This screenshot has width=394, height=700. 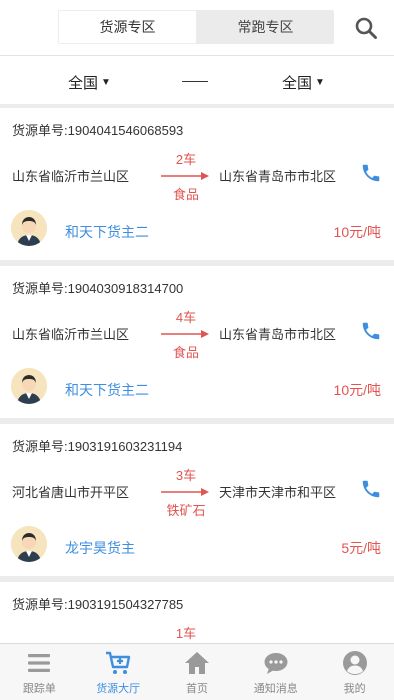 I want to click on cart-plus-icon, so click(x=118, y=662).